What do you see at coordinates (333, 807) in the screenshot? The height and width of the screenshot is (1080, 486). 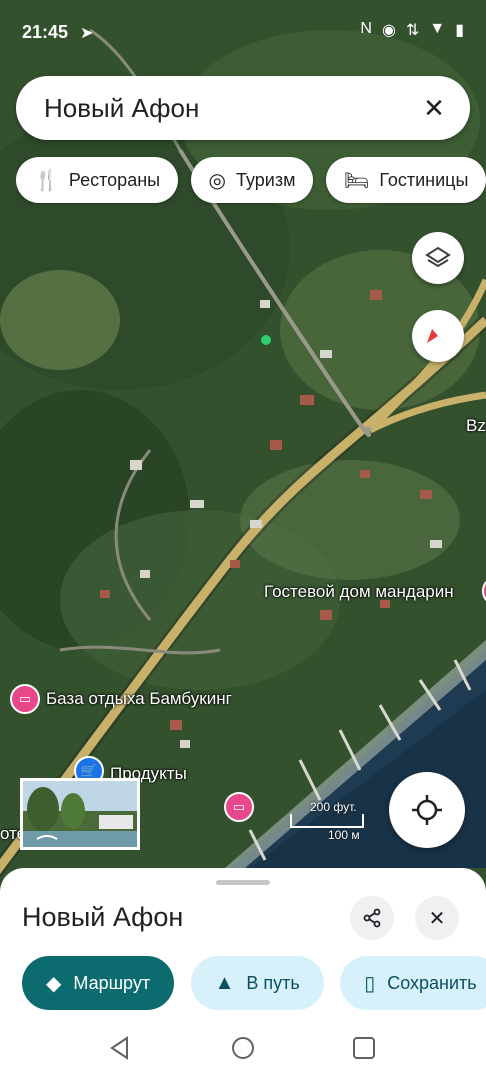 I see `scale-feet: 200 фут.` at bounding box center [333, 807].